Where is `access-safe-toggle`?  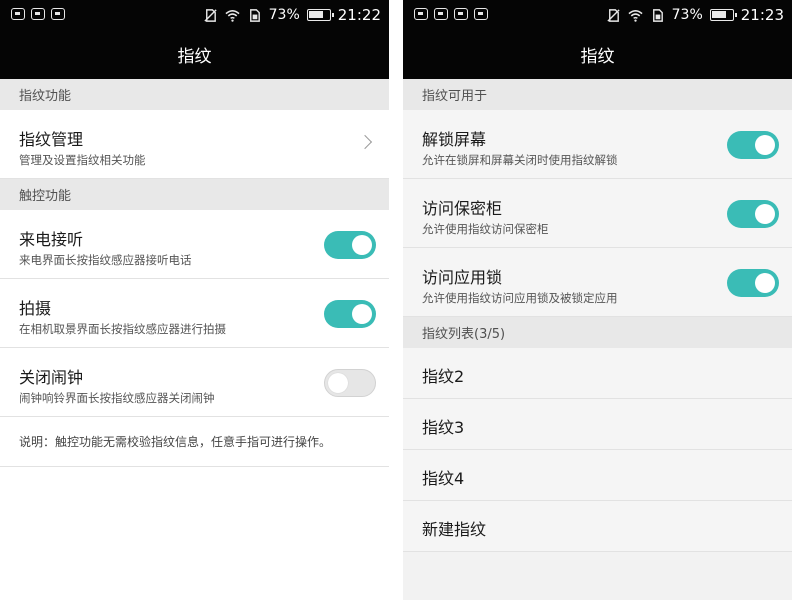 access-safe-toggle is located at coordinates (753, 214).